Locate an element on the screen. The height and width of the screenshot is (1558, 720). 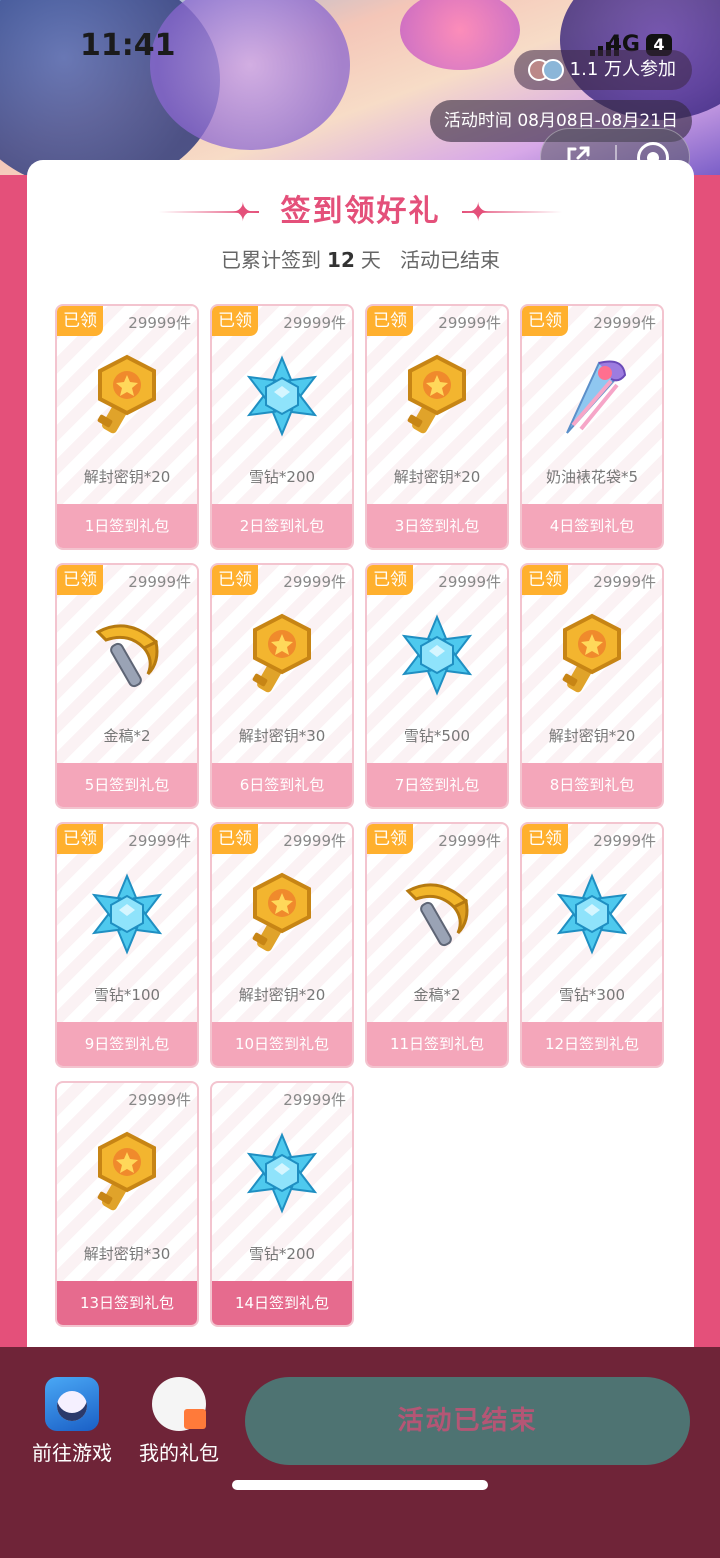
gift-card: 已领 29999件 解封密钥*30 6日签到礼包 is located at coordinates (282, 686).